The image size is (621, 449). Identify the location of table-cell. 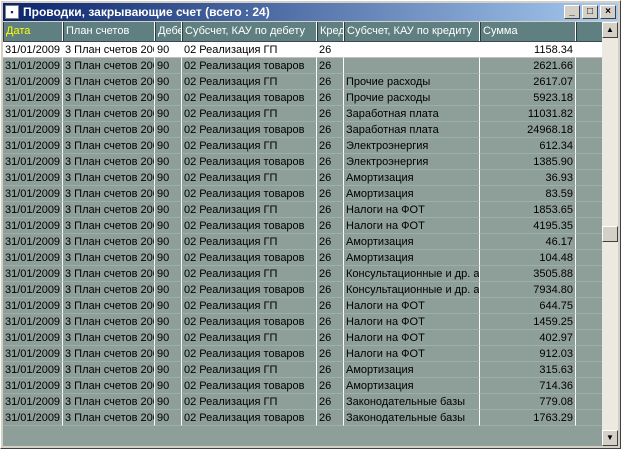
(412, 50).